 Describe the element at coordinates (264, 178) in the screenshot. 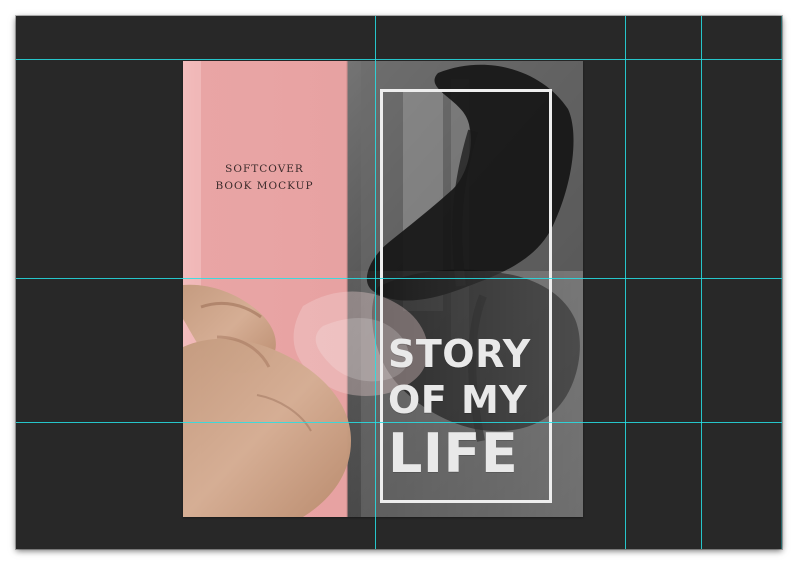

I see `spine-text: SOFTCOVER BOOK MOCKUP` at that location.